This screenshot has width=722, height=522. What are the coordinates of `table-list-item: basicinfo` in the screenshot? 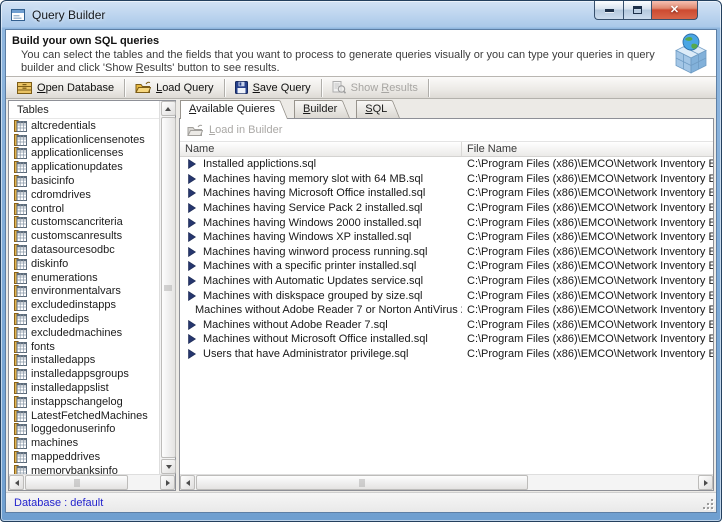 It's located at (84, 181).